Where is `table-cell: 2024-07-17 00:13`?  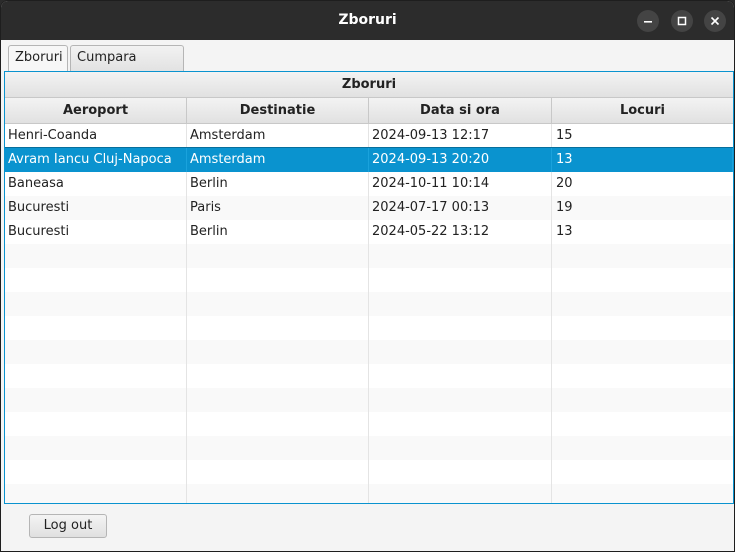 table-cell: 2024-07-17 00:13 is located at coordinates (460, 208).